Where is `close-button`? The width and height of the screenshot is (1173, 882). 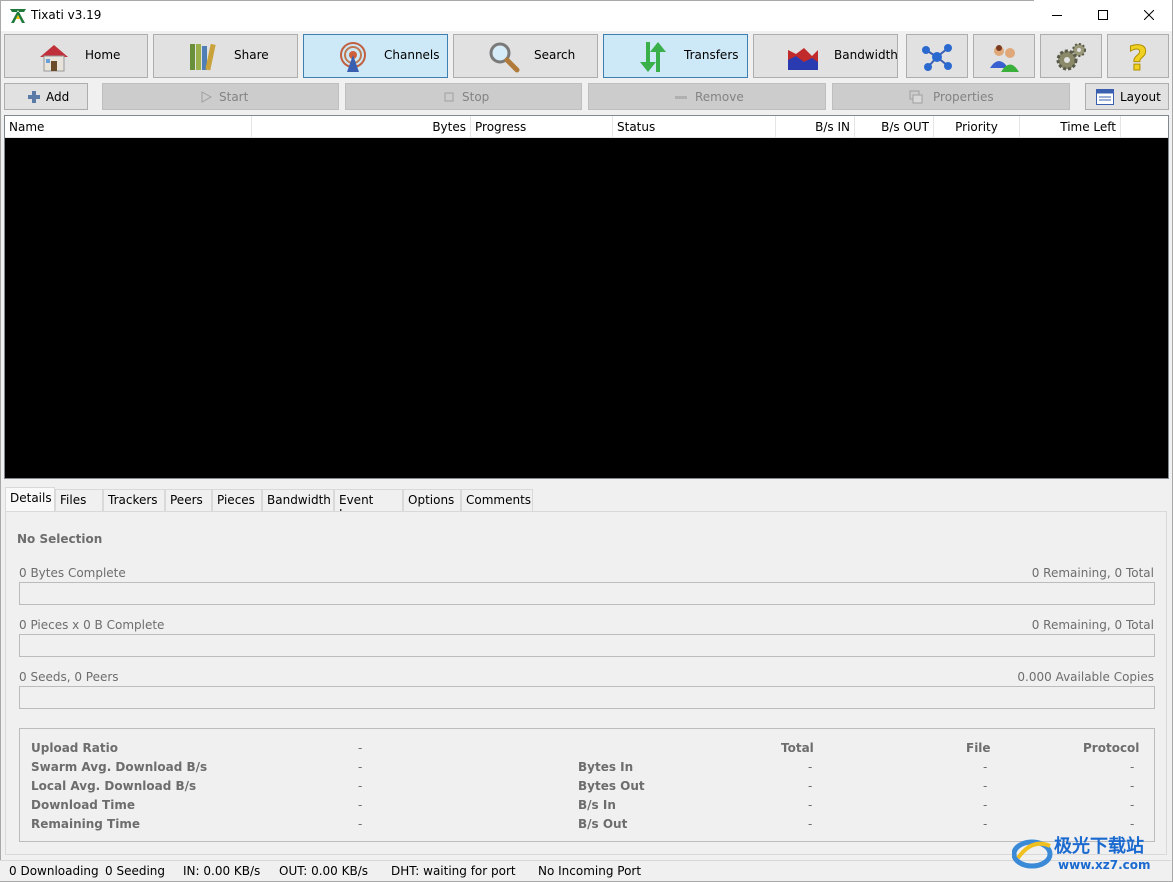
close-button is located at coordinates (1149, 15).